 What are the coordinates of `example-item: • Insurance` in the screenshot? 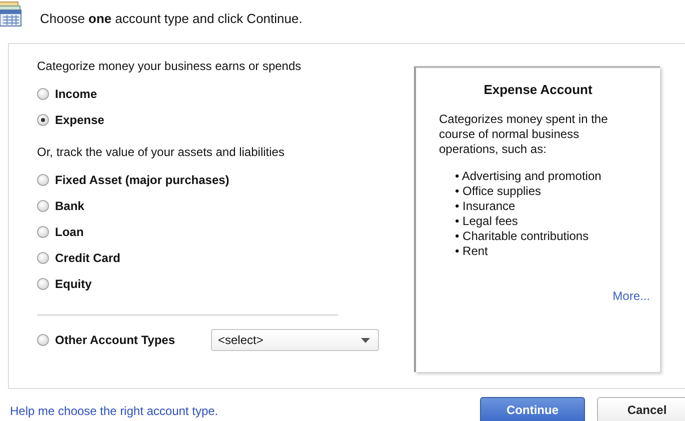 It's located at (485, 206).